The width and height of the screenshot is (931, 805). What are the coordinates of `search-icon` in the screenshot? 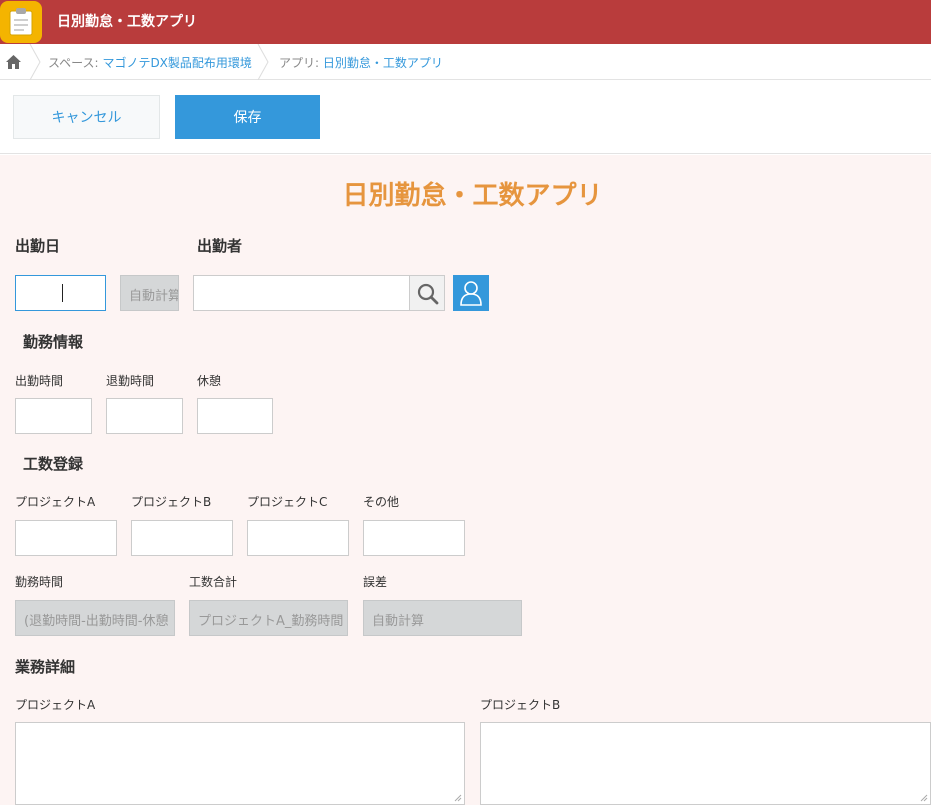 It's located at (428, 294).